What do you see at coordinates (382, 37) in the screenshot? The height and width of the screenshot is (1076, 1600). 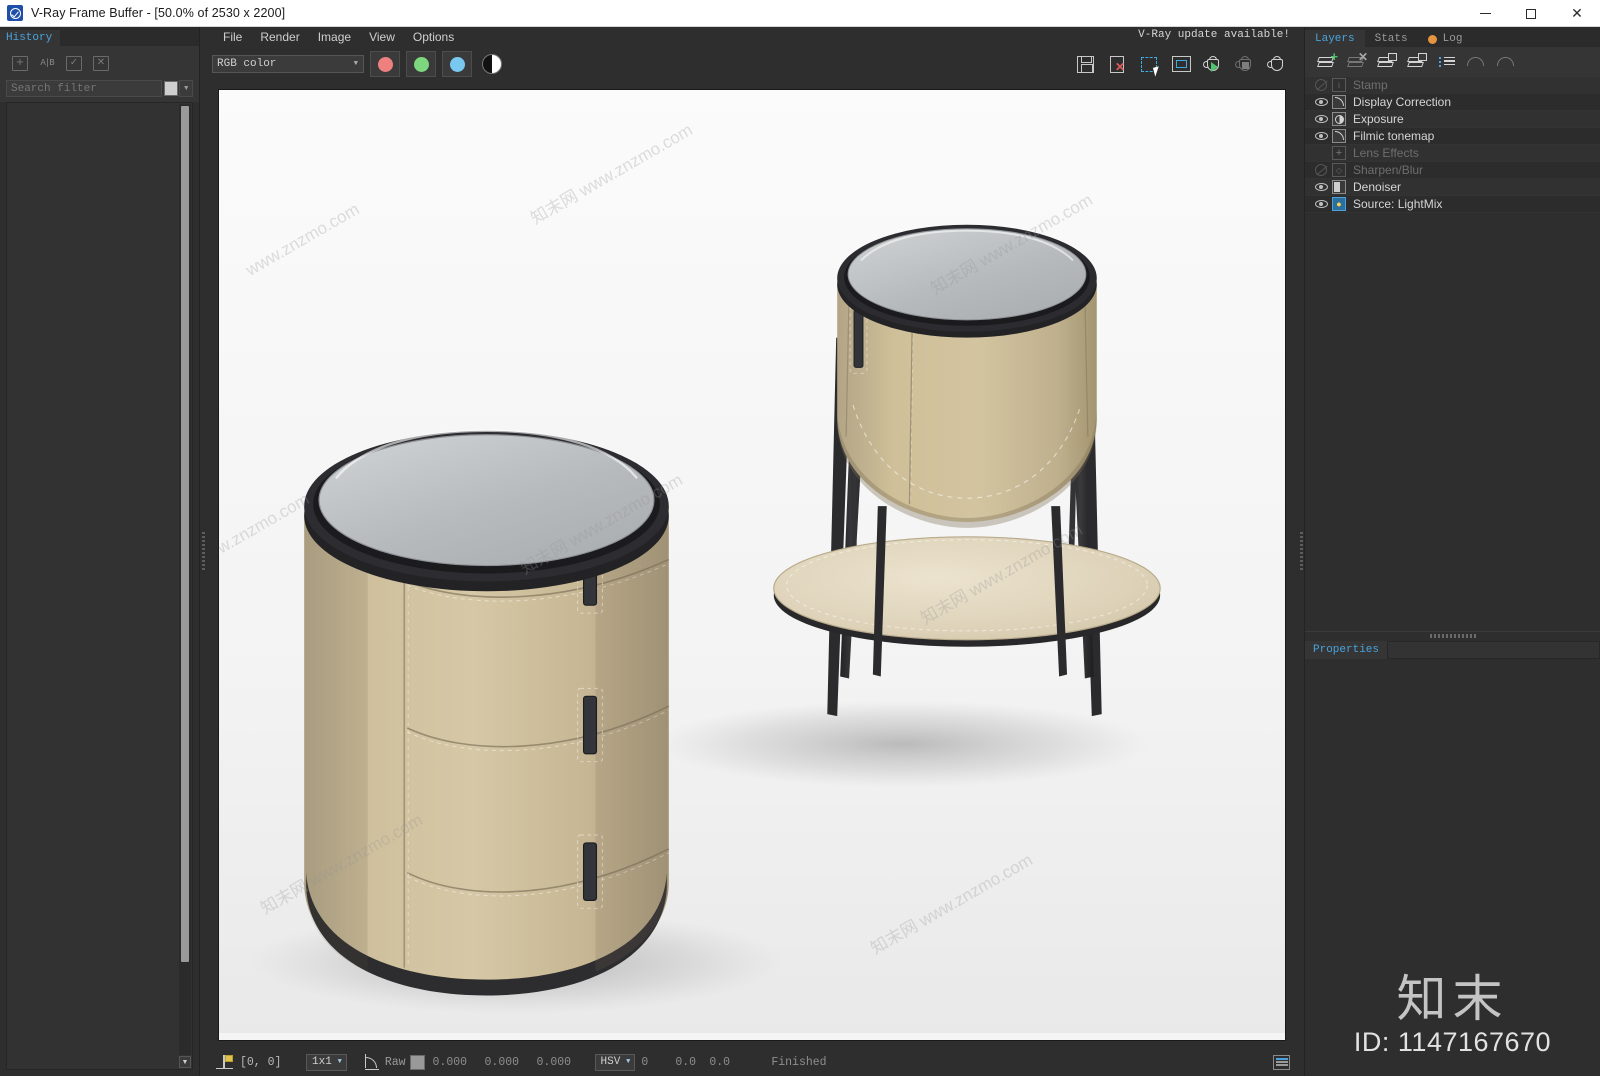 I see `menu-view: View` at bounding box center [382, 37].